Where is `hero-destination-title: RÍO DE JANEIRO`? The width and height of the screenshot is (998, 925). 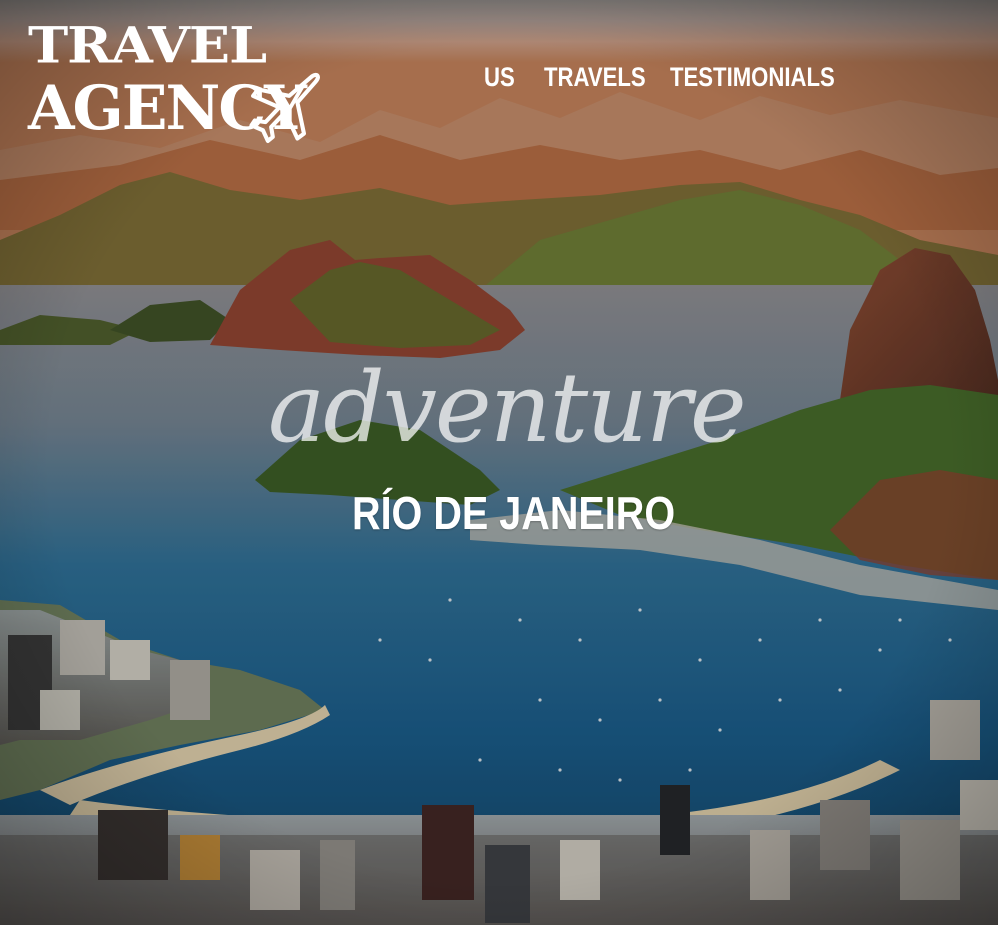 hero-destination-title: RÍO DE JANEIRO is located at coordinates (514, 513).